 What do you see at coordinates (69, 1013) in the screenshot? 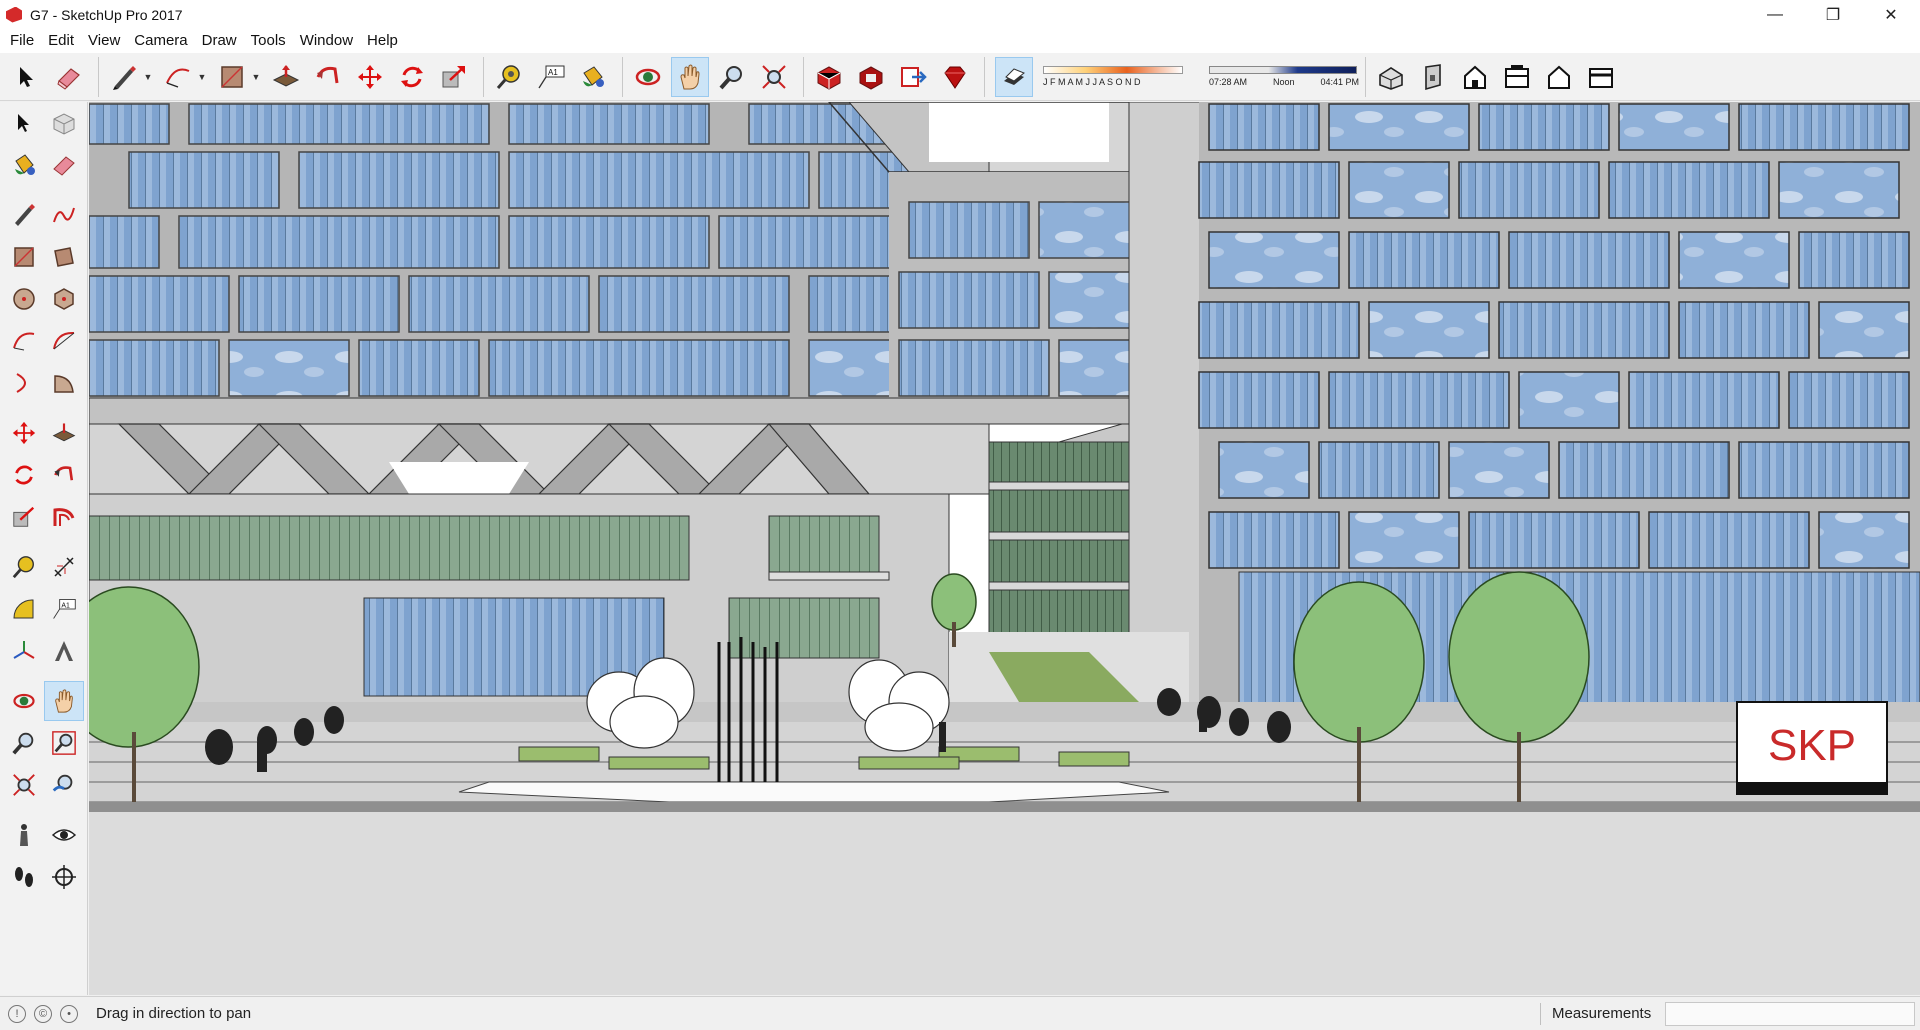
I see `user-account-icon: •` at bounding box center [69, 1013].